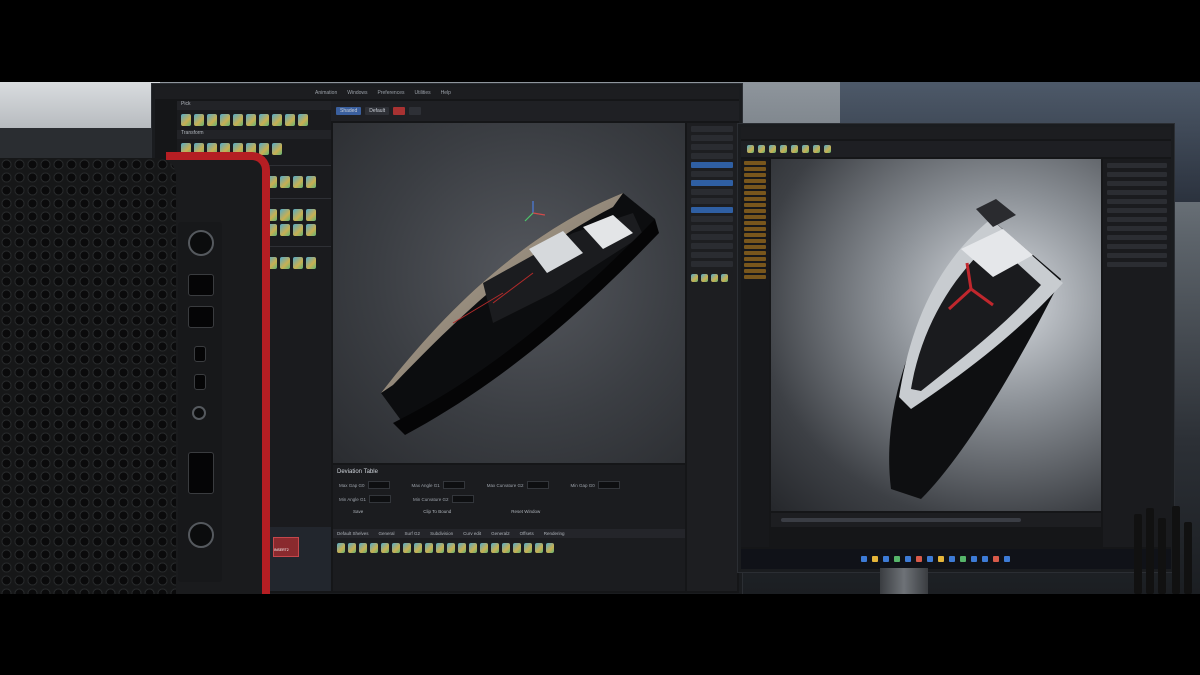 The image size is (1200, 675). What do you see at coordinates (533, 213) in the screenshot?
I see `axis-gizmo-icon` at bounding box center [533, 213].